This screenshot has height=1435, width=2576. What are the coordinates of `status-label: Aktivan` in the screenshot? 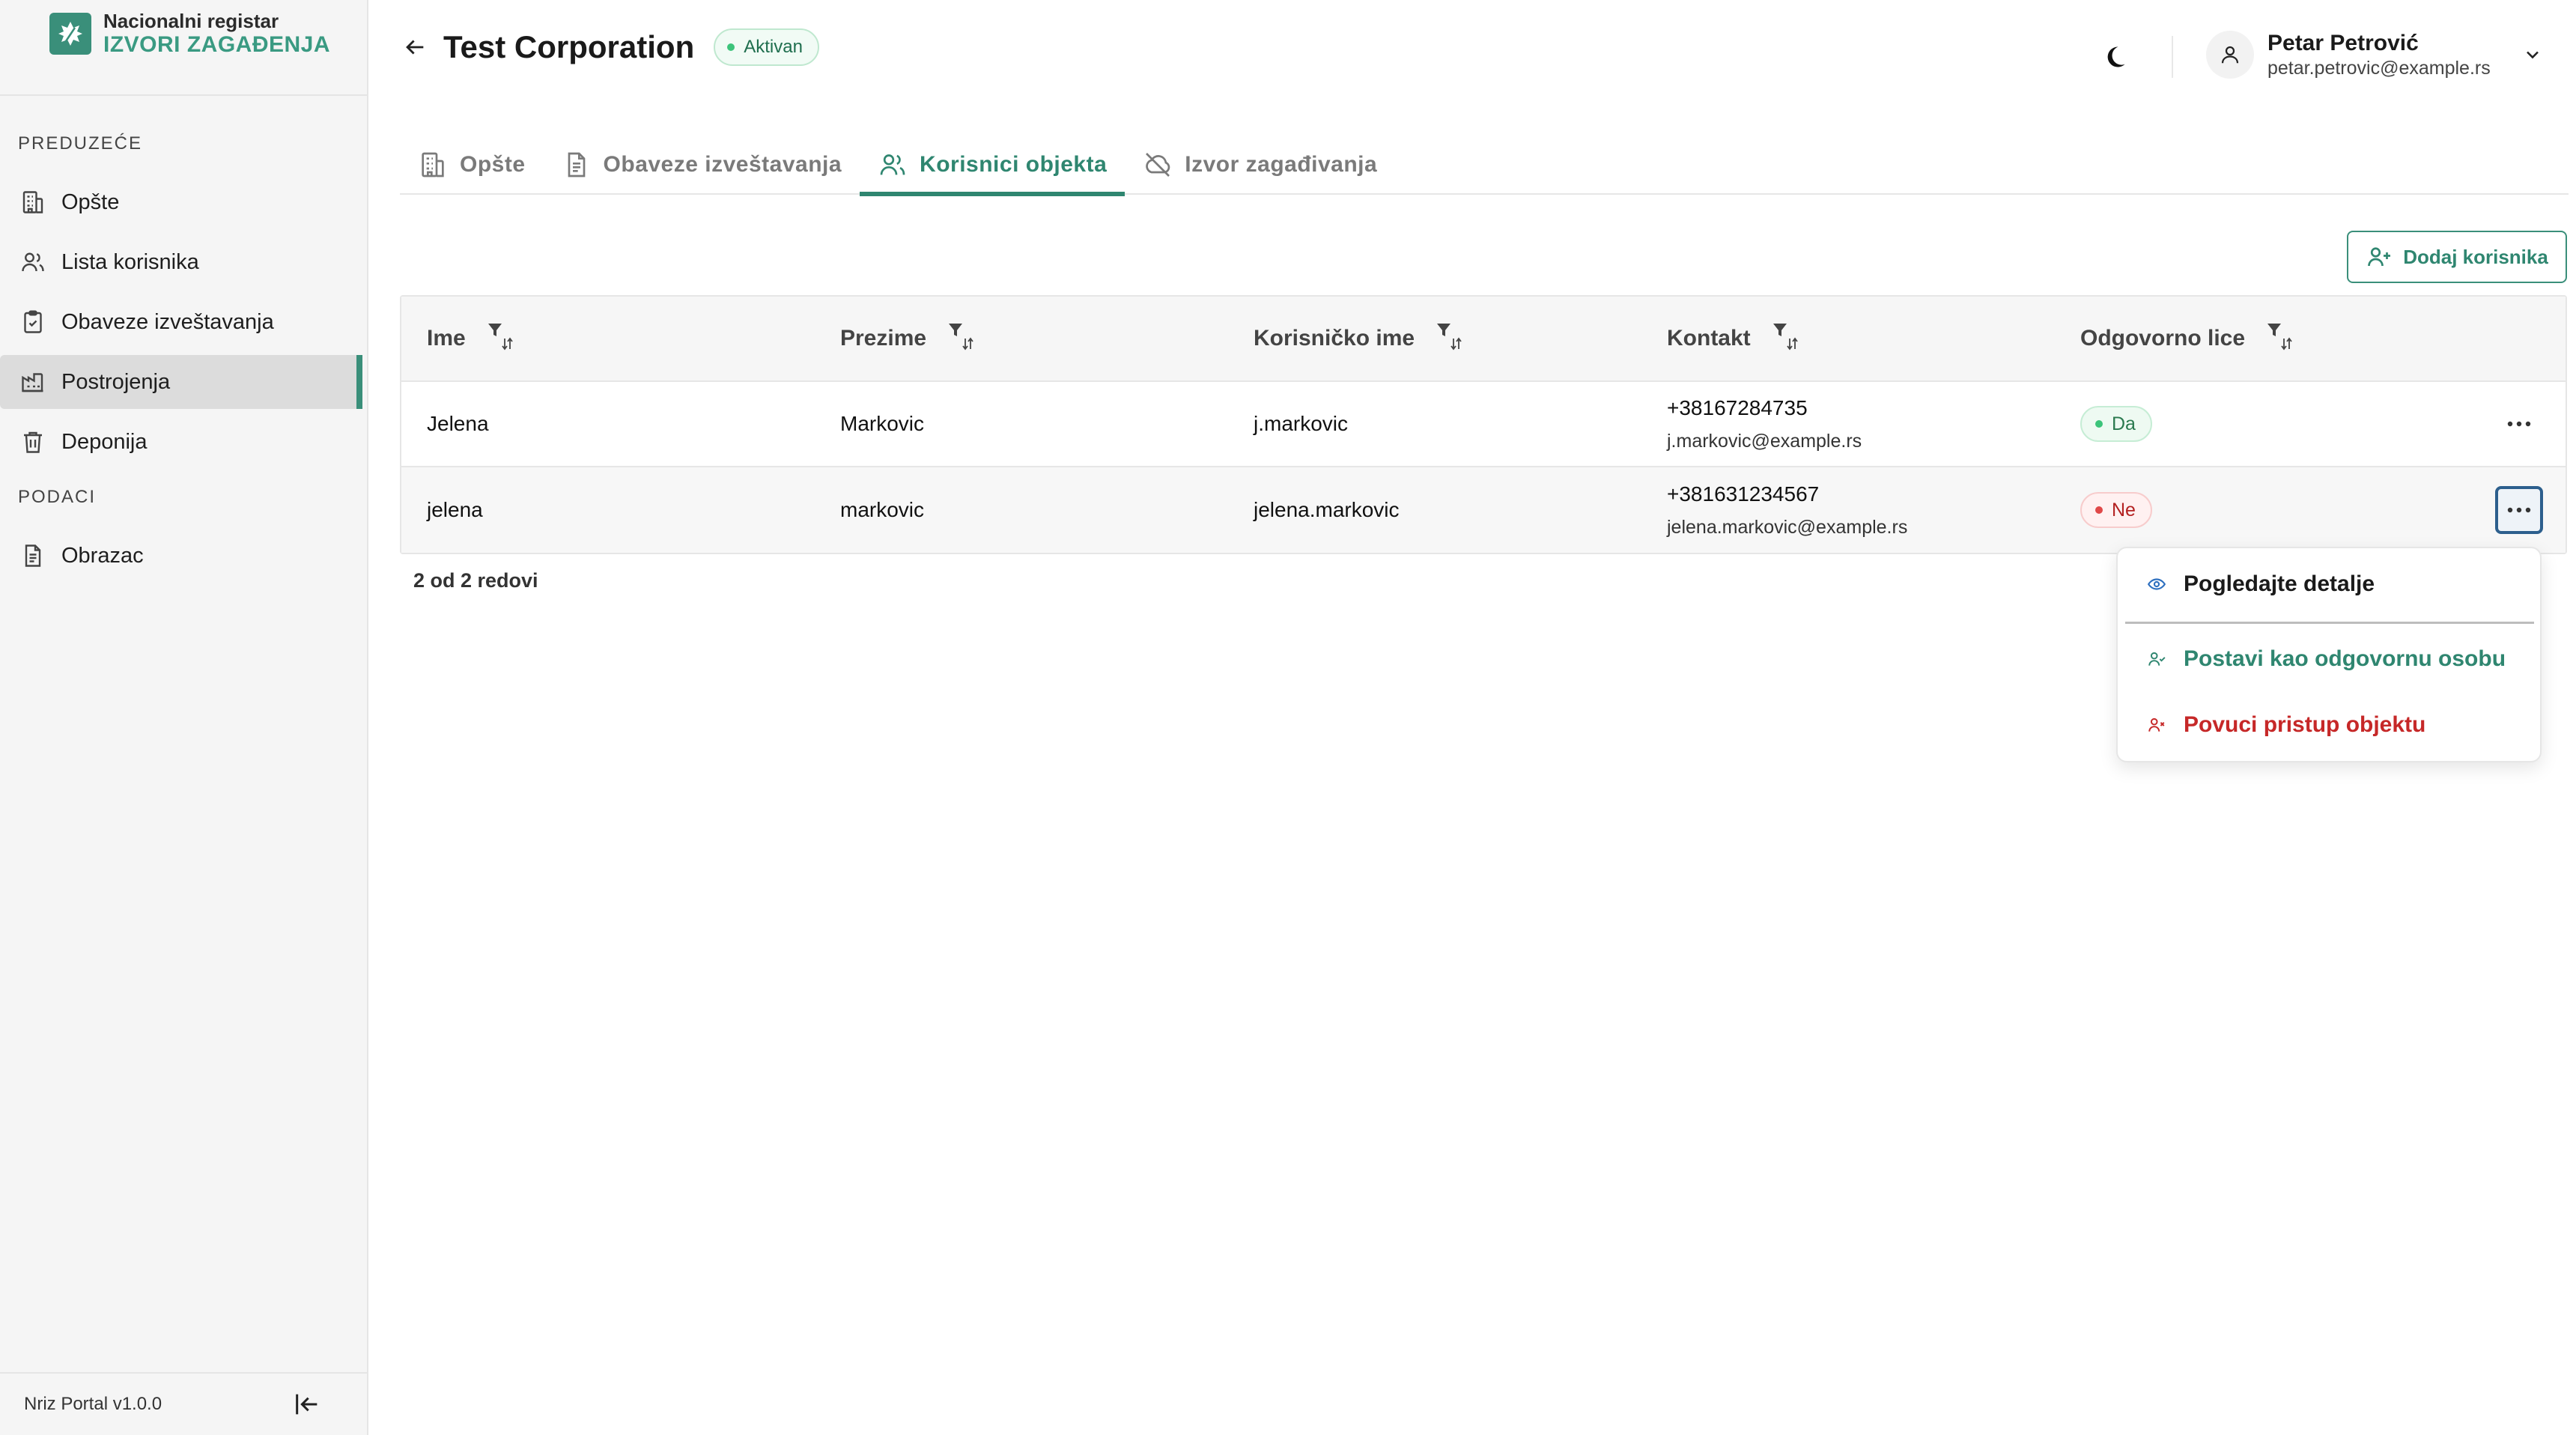 It's located at (773, 47).